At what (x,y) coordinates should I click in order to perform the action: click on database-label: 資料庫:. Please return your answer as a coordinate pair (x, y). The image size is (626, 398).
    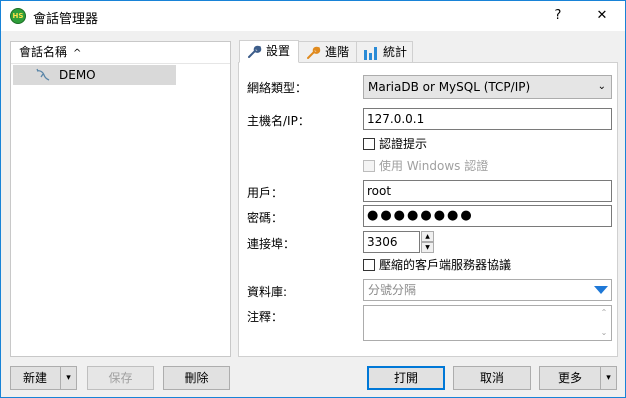
    Looking at the image, I should click on (267, 292).